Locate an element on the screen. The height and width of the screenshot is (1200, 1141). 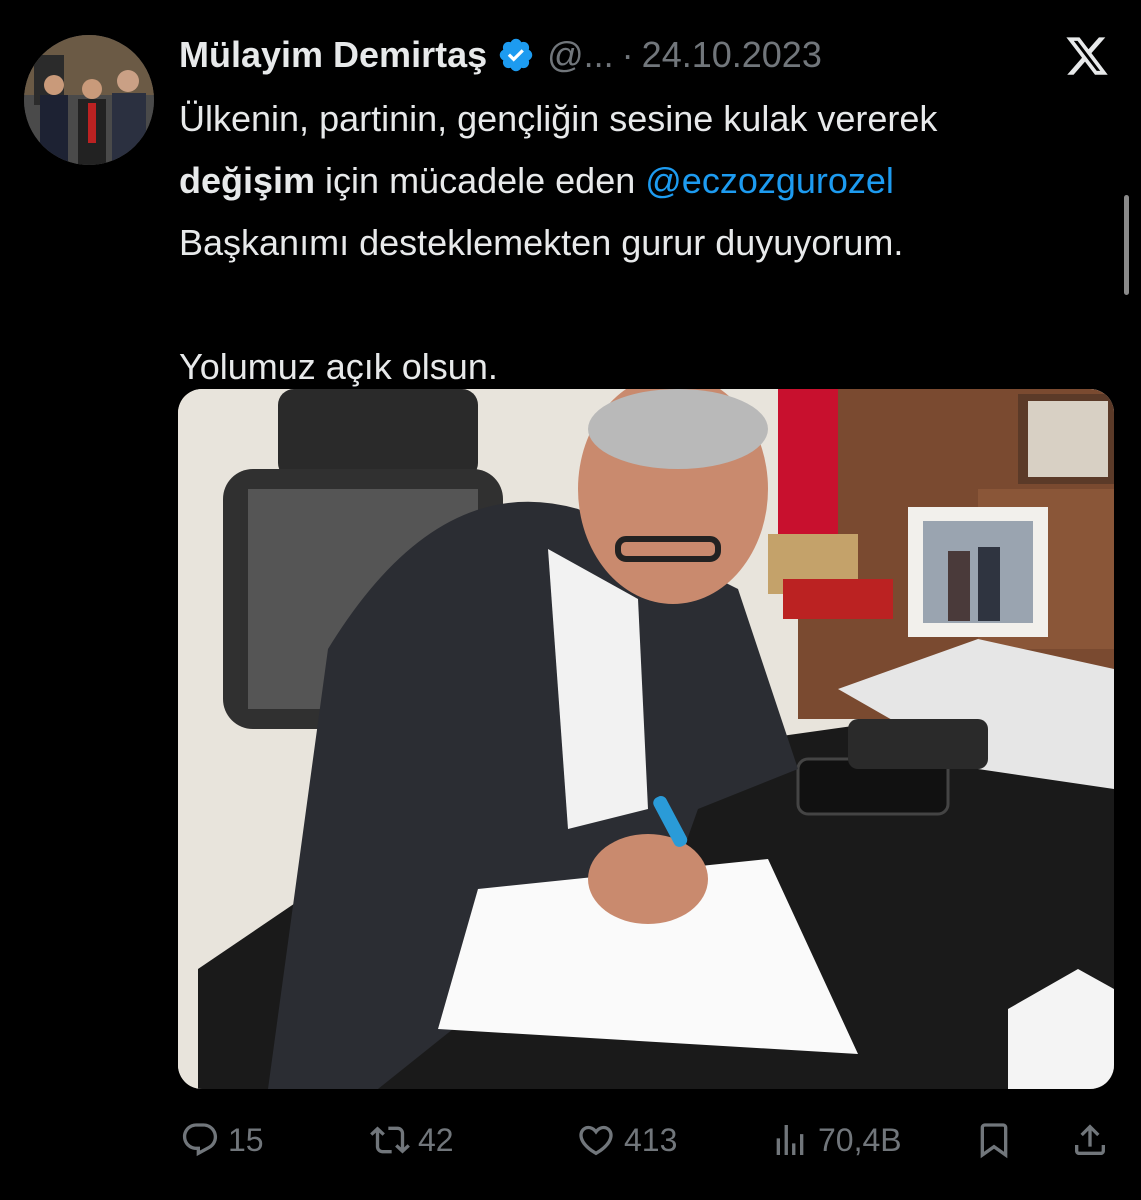
like-button: 413 is located at coordinates (626, 1140).